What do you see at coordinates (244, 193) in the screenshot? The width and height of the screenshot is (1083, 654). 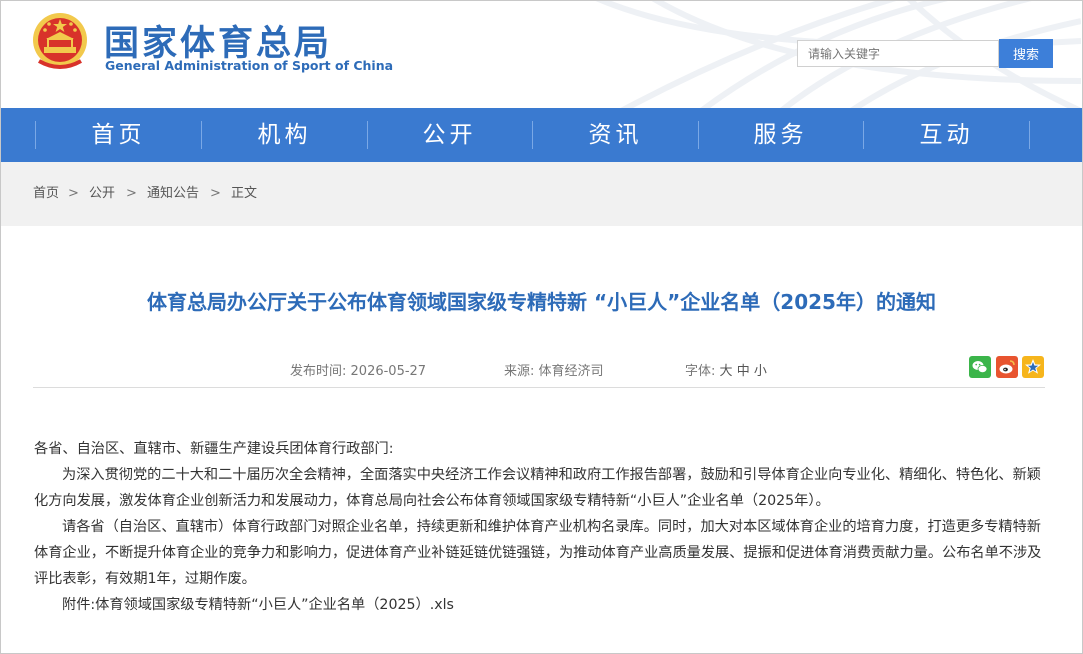 I see `breadcrumb-current: 正文` at bounding box center [244, 193].